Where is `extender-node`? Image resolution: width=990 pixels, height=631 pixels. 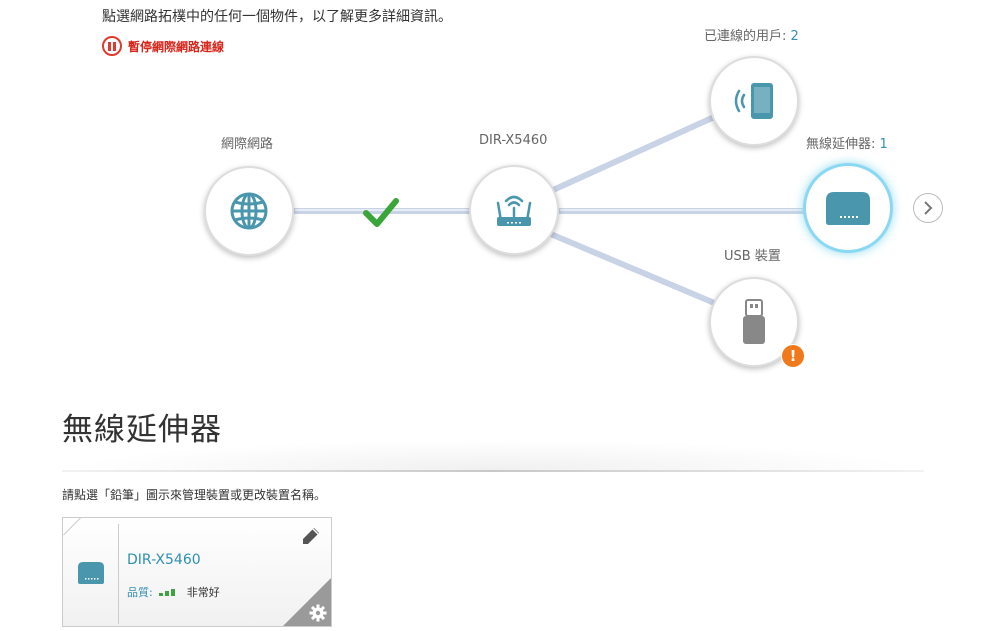
extender-node is located at coordinates (848, 208).